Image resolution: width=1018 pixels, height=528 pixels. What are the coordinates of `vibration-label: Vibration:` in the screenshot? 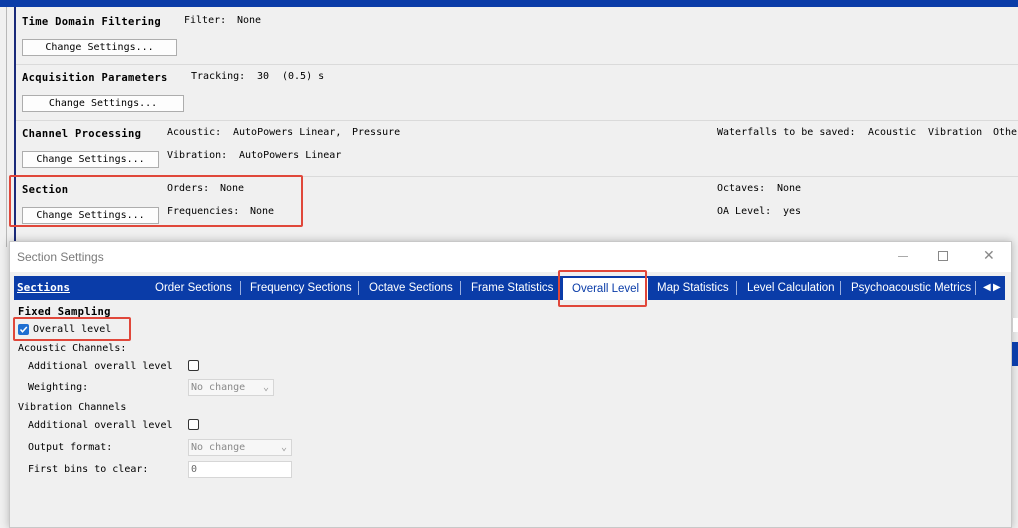 It's located at (197, 155).